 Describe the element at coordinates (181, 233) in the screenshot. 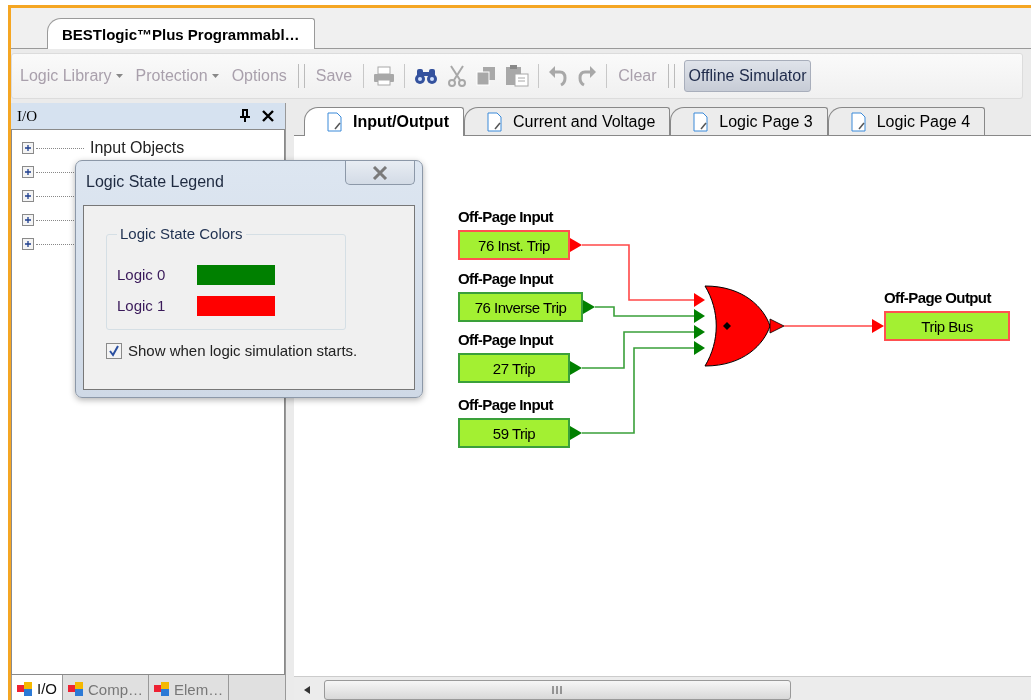

I see `group-title: Logic State Colors` at that location.